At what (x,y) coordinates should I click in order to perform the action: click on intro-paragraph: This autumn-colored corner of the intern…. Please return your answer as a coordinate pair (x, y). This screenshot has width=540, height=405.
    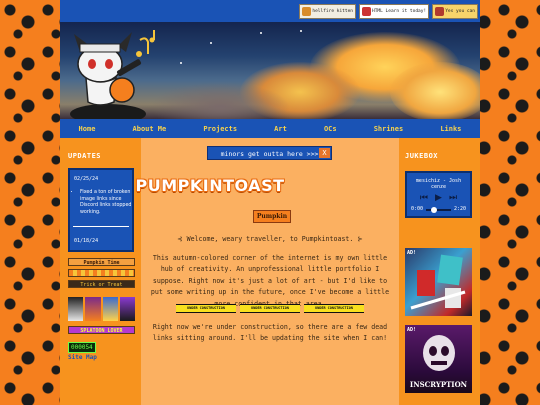
    Looking at the image, I should click on (270, 281).